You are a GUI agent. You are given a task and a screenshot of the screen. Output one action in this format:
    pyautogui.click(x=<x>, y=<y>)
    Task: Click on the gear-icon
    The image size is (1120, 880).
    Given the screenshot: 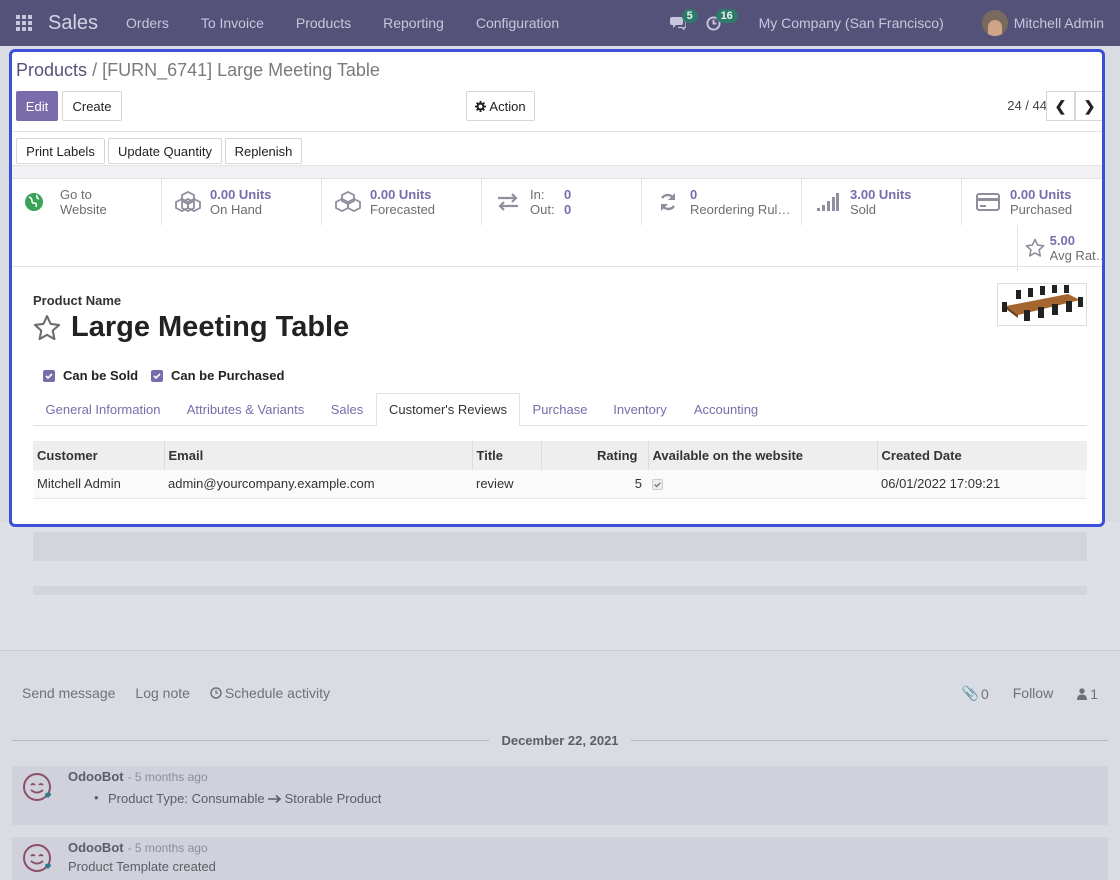 What is the action you would take?
    pyautogui.click(x=481, y=106)
    